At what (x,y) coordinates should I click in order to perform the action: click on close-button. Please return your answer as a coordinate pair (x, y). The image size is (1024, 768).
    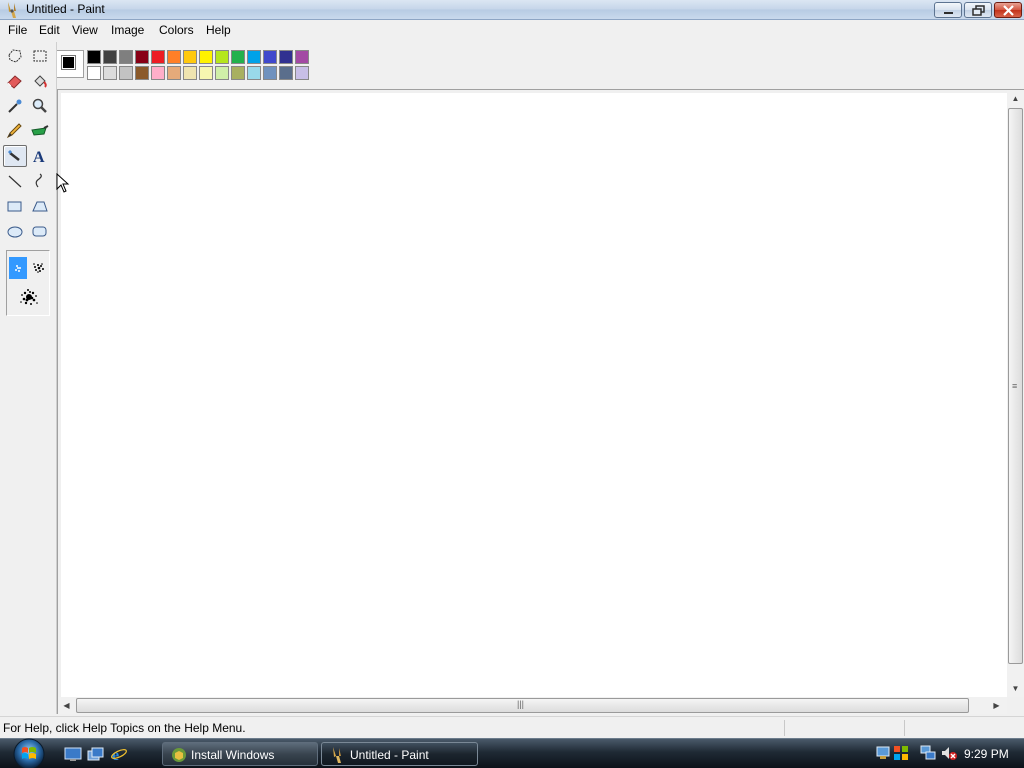
    Looking at the image, I should click on (1008, 10).